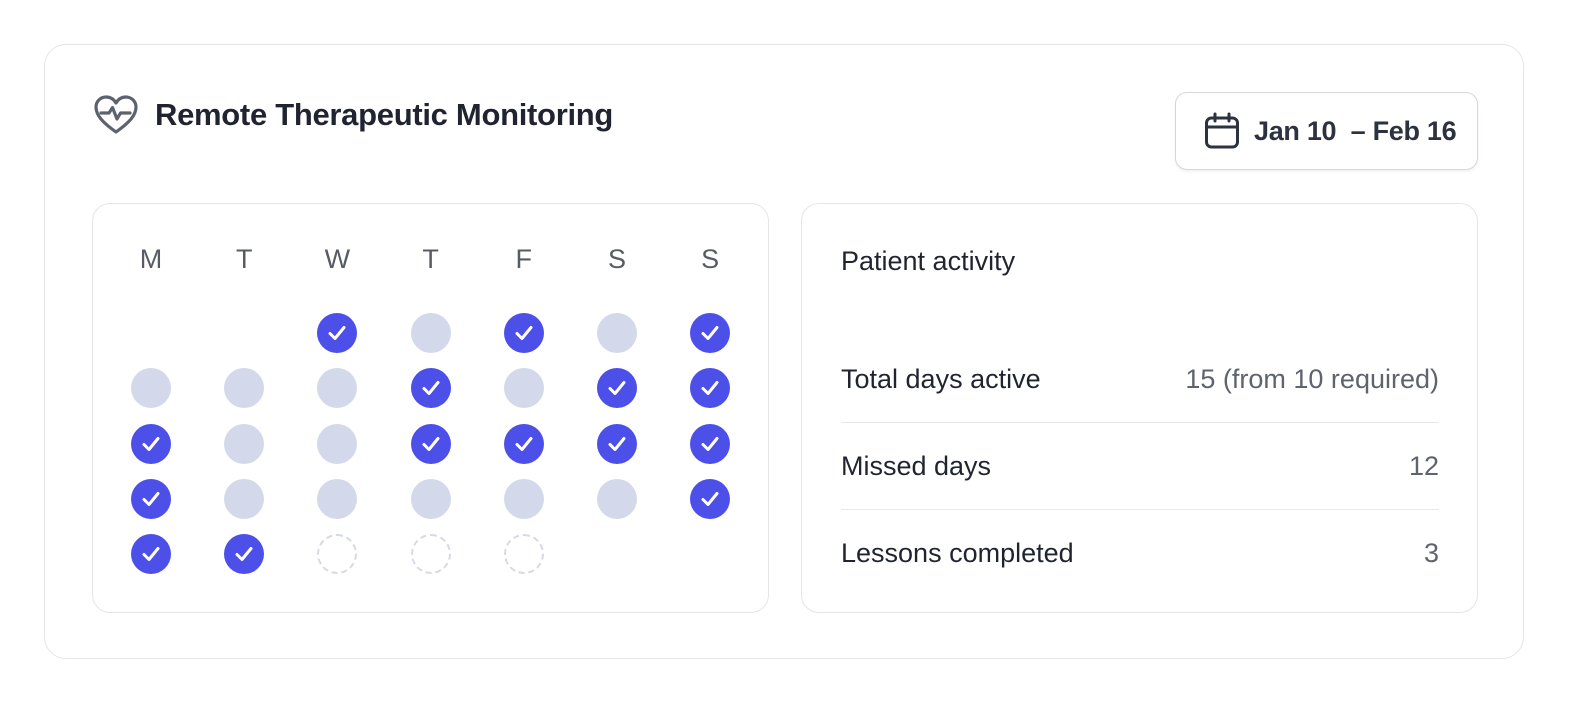 Image resolution: width=1588 pixels, height=712 pixels. What do you see at coordinates (928, 261) in the screenshot?
I see `patient-activity-title: Patient activity` at bounding box center [928, 261].